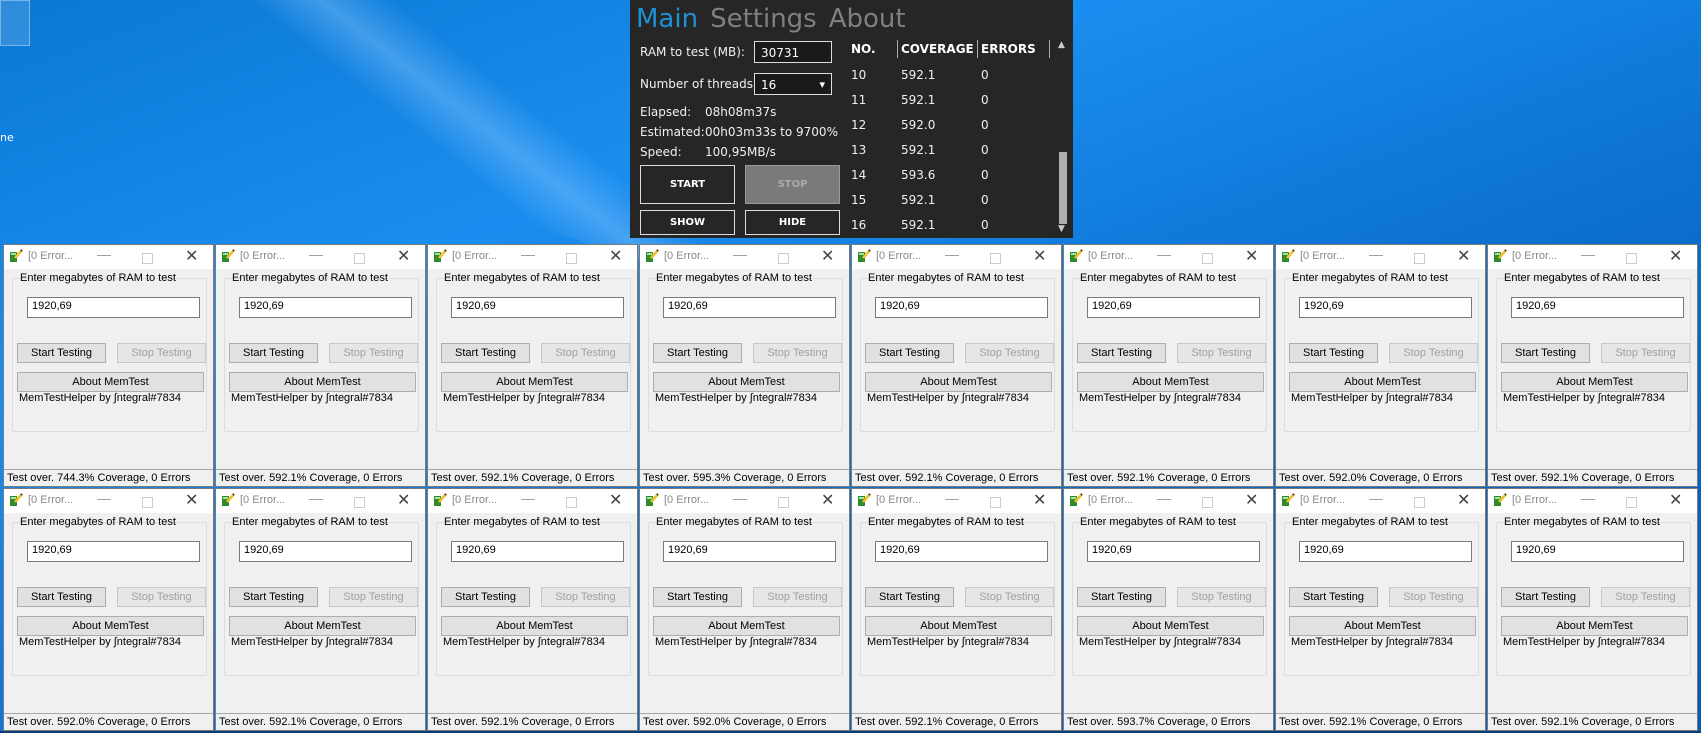 The image size is (1701, 733). What do you see at coordinates (867, 19) in the screenshot?
I see `tab-about: About` at bounding box center [867, 19].